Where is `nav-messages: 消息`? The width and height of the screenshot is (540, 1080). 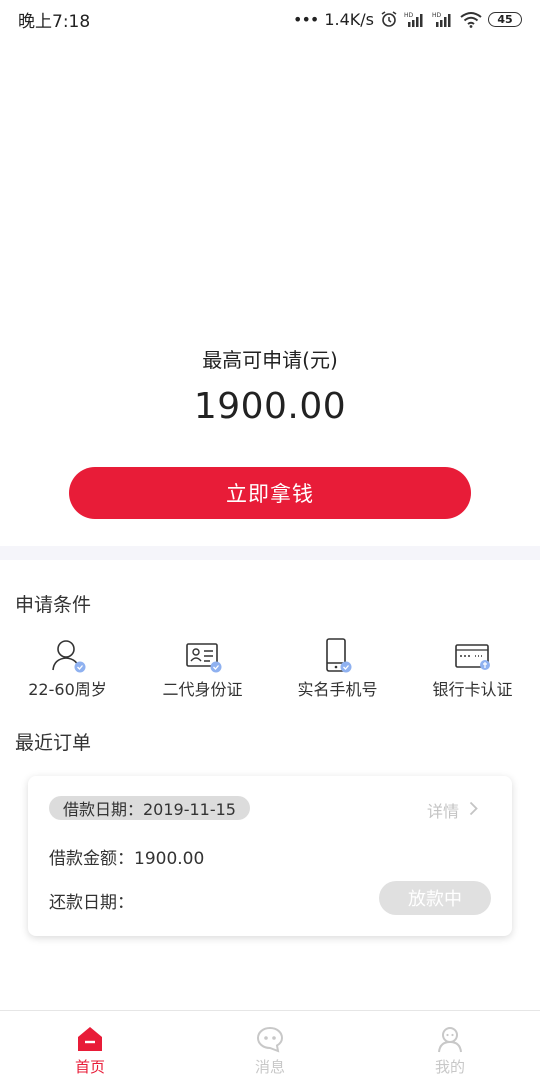 nav-messages: 消息 is located at coordinates (270, 1045).